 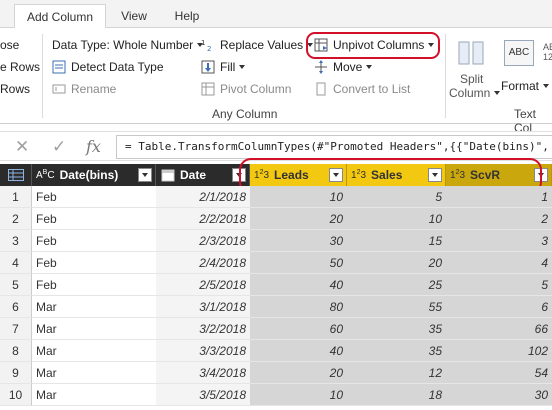 What do you see at coordinates (60, 16) in the screenshot?
I see `tab-add-column: Add Column` at bounding box center [60, 16].